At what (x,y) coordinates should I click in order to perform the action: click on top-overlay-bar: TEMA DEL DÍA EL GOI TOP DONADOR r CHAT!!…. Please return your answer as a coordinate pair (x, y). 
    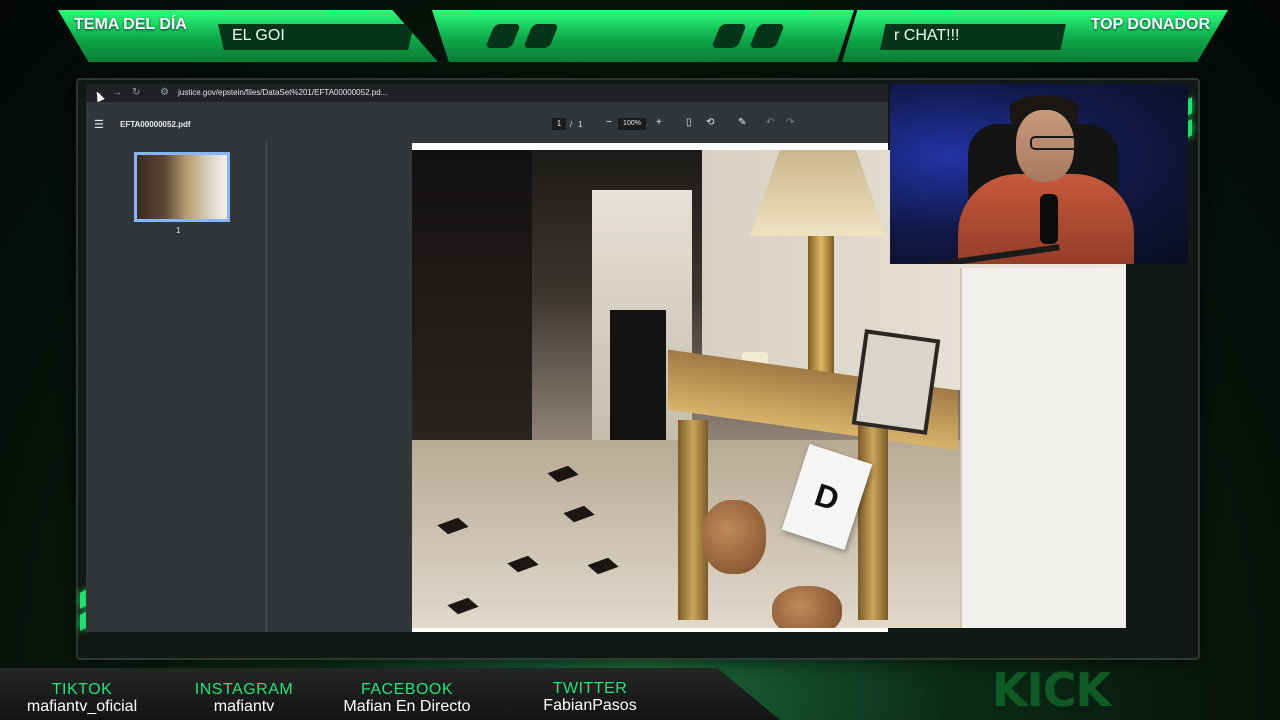
    Looking at the image, I should click on (640, 38).